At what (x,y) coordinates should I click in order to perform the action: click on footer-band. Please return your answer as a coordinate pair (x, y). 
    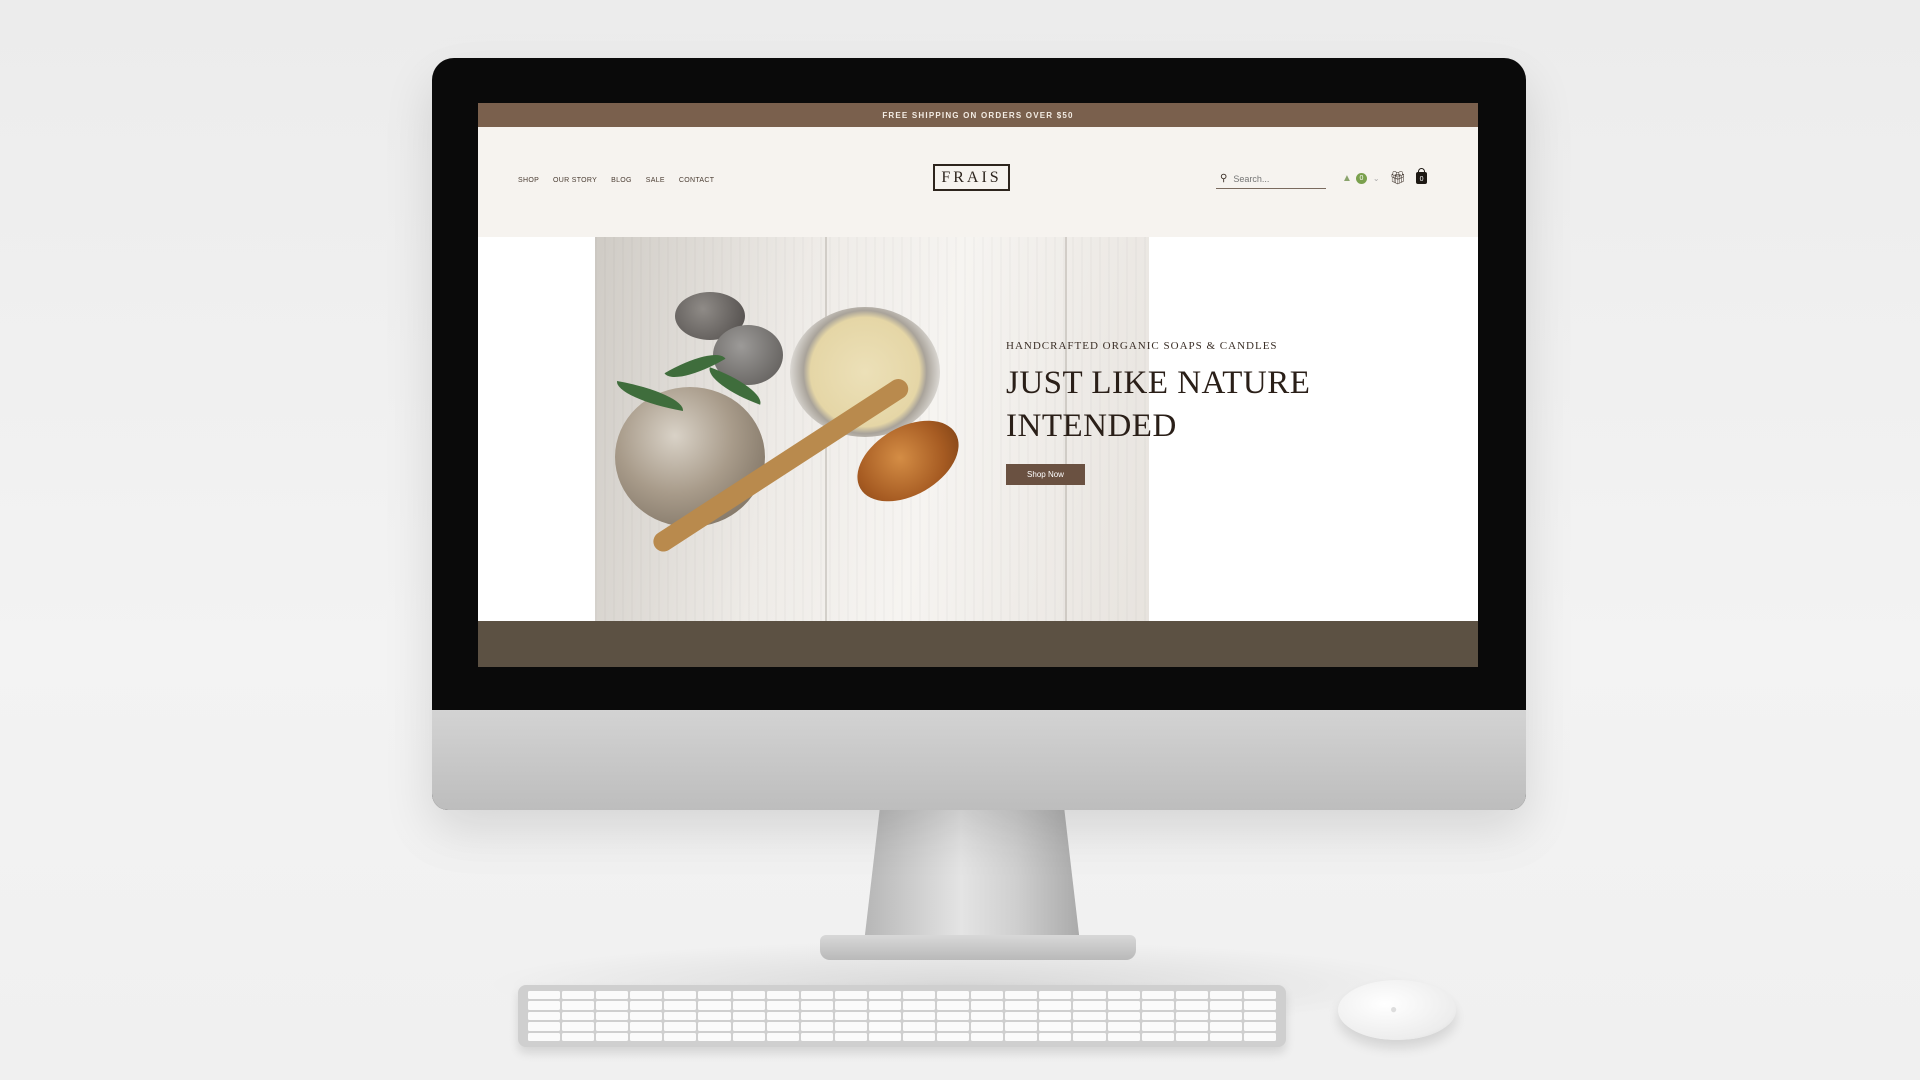
    Looking at the image, I should click on (978, 644).